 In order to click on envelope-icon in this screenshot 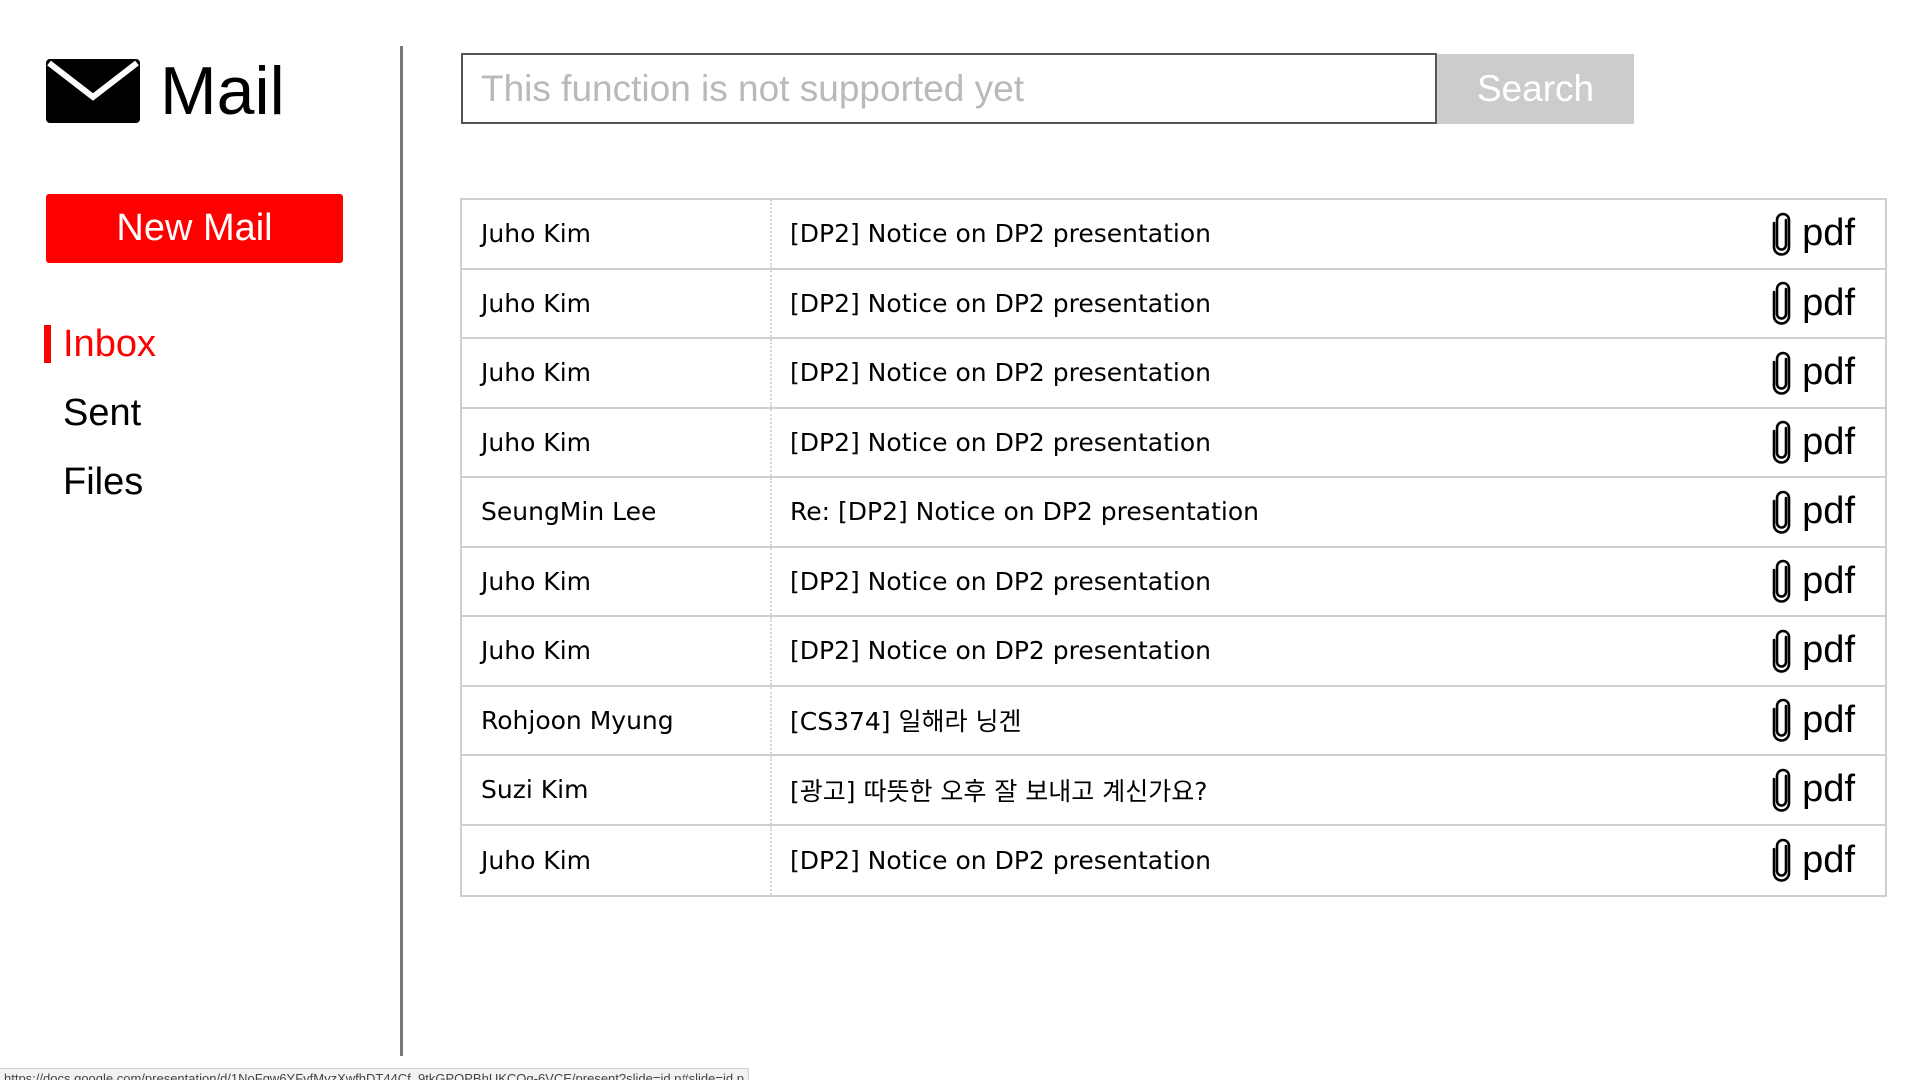, I will do `click(93, 91)`.